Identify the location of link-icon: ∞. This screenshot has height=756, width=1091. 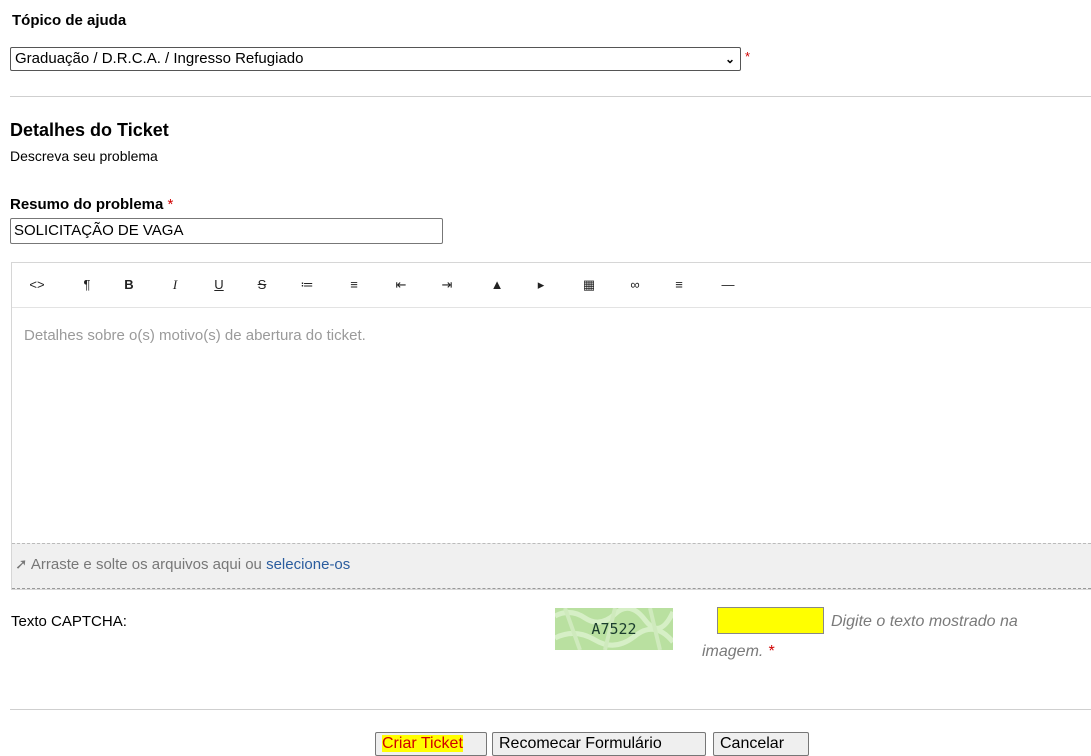
(635, 285).